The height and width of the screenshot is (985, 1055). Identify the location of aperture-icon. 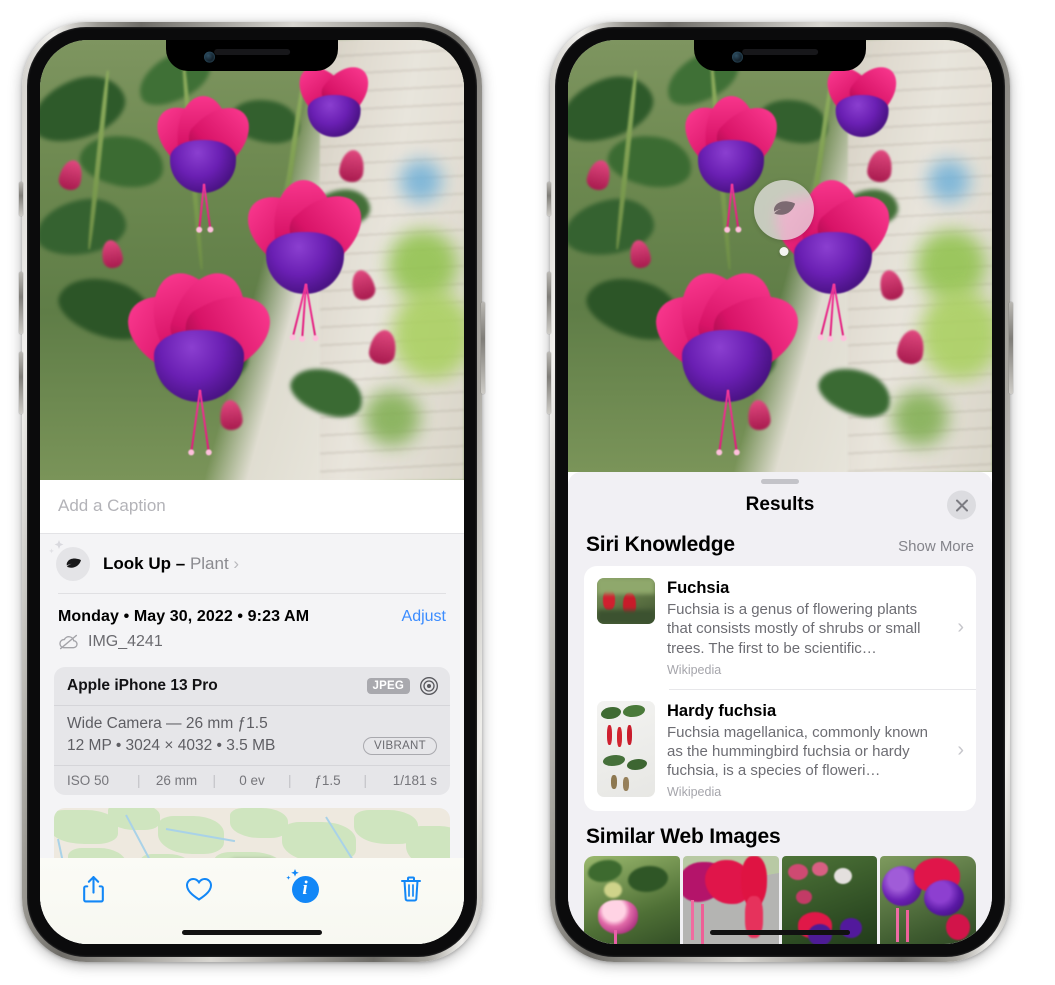
(429, 686).